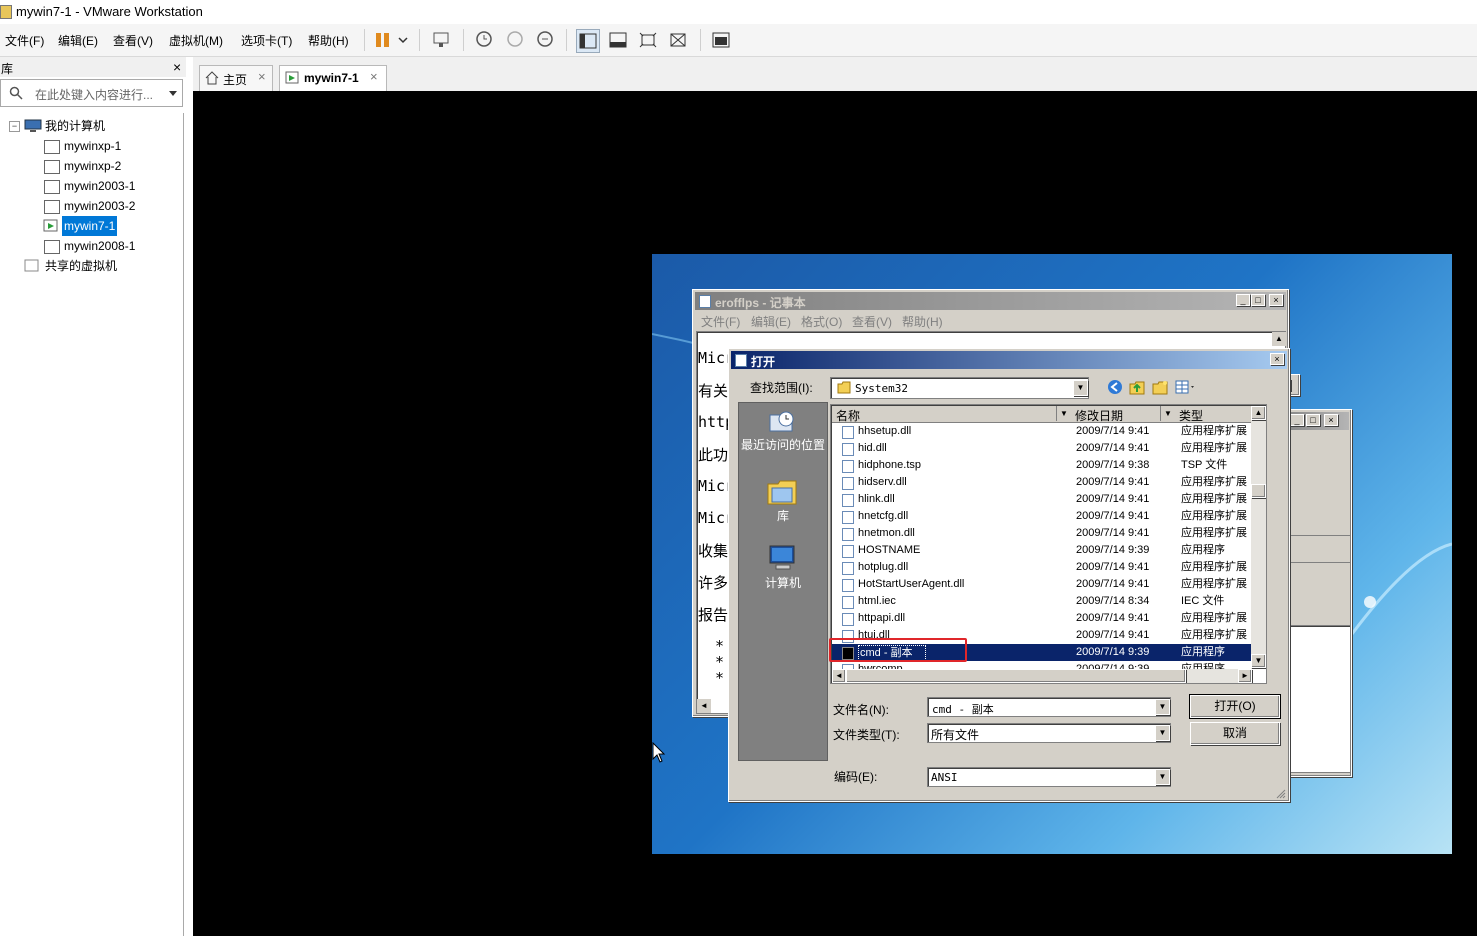 The height and width of the screenshot is (936, 1477). What do you see at coordinates (1258, 537) in the screenshot?
I see `vertical-scrollbar: ▲ ▼` at bounding box center [1258, 537].